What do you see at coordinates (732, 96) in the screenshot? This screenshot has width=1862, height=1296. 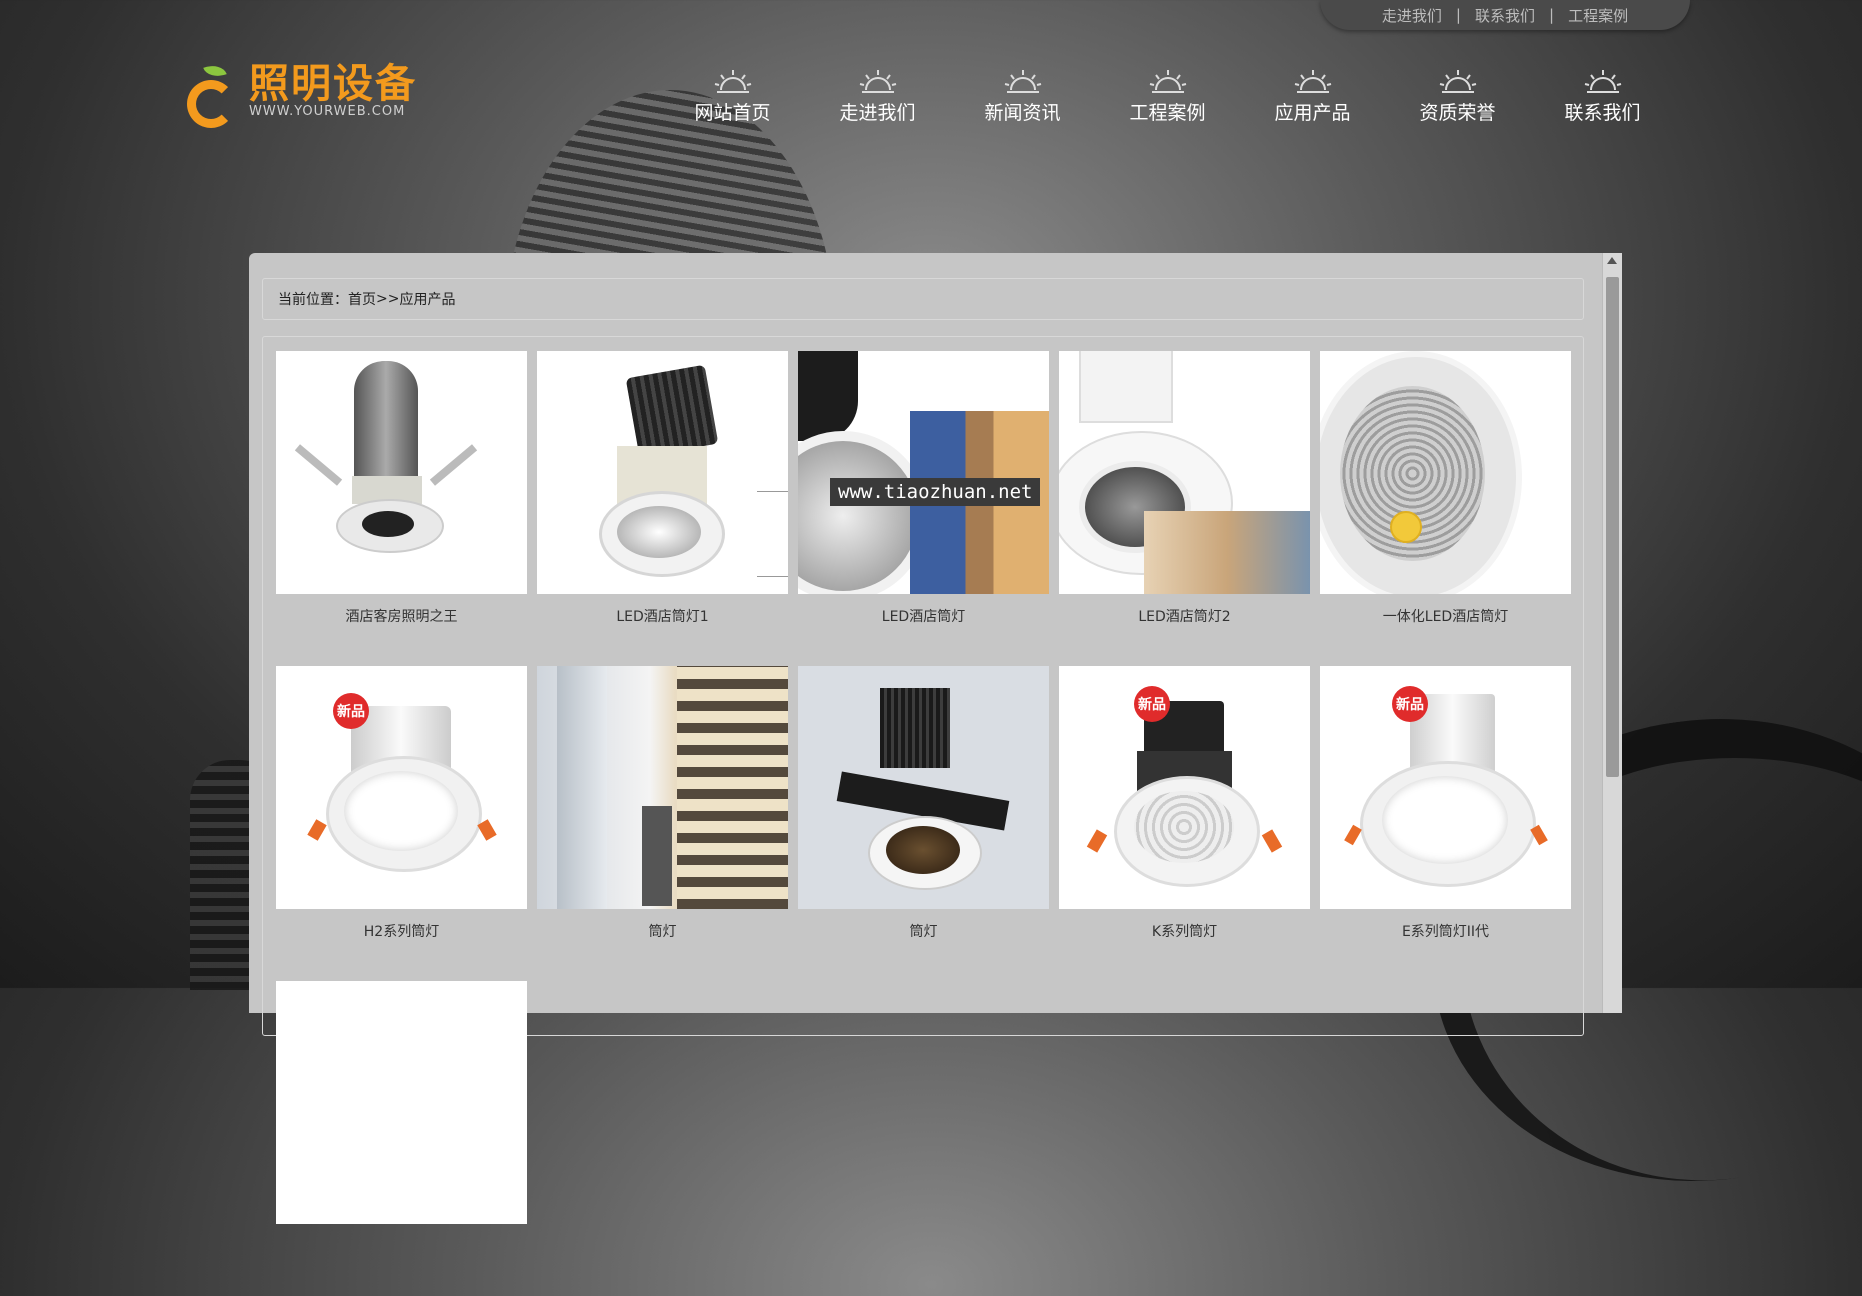 I see `nav-item-home: 网站首页` at bounding box center [732, 96].